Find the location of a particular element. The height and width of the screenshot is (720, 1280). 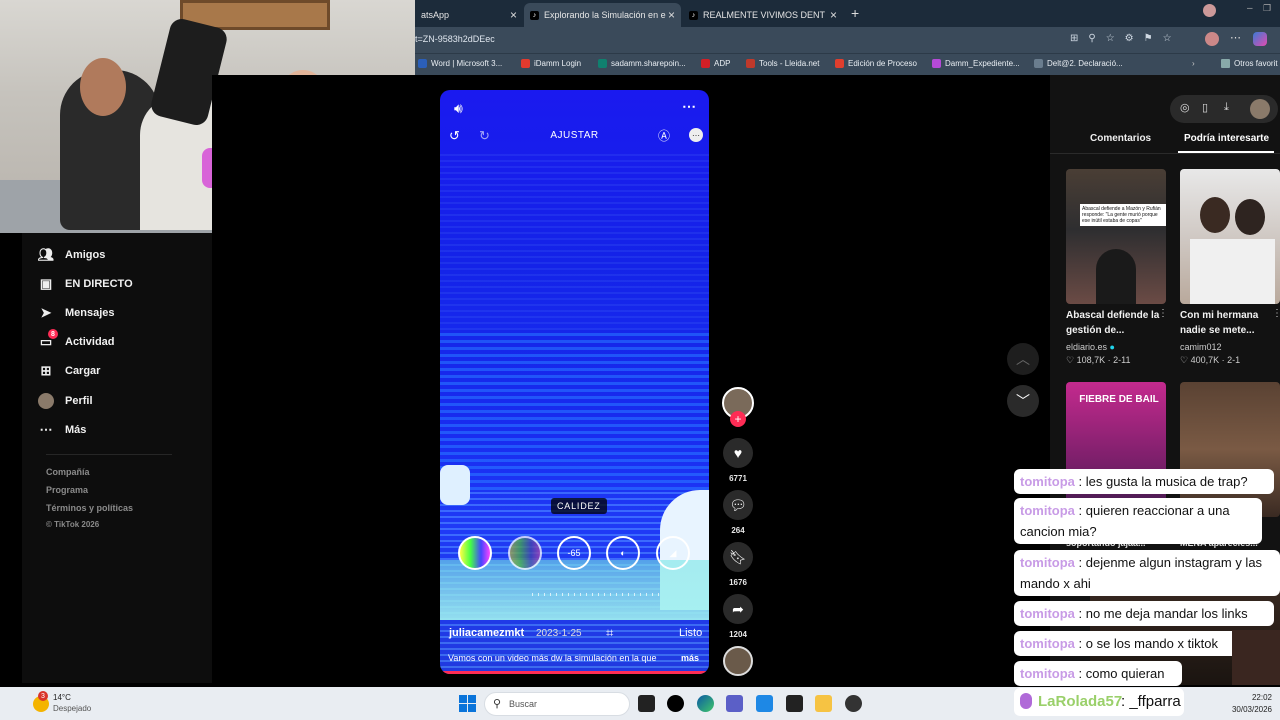

comment-icon: 💬︎ is located at coordinates (738, 505).